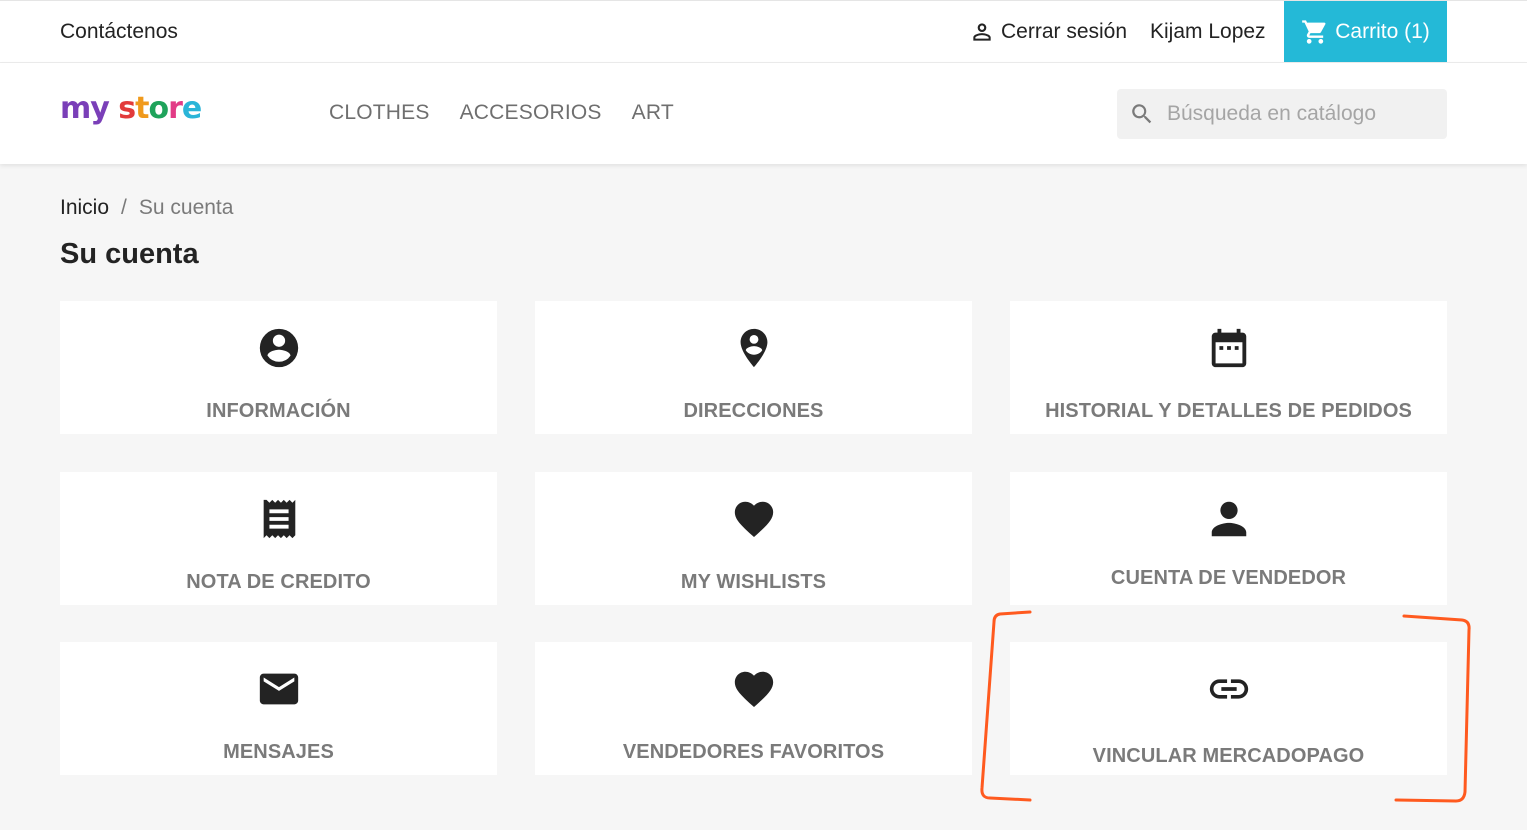 This screenshot has width=1527, height=830. Describe the element at coordinates (1064, 31) in the screenshot. I see `logout-label: Cerrar sesión` at that location.